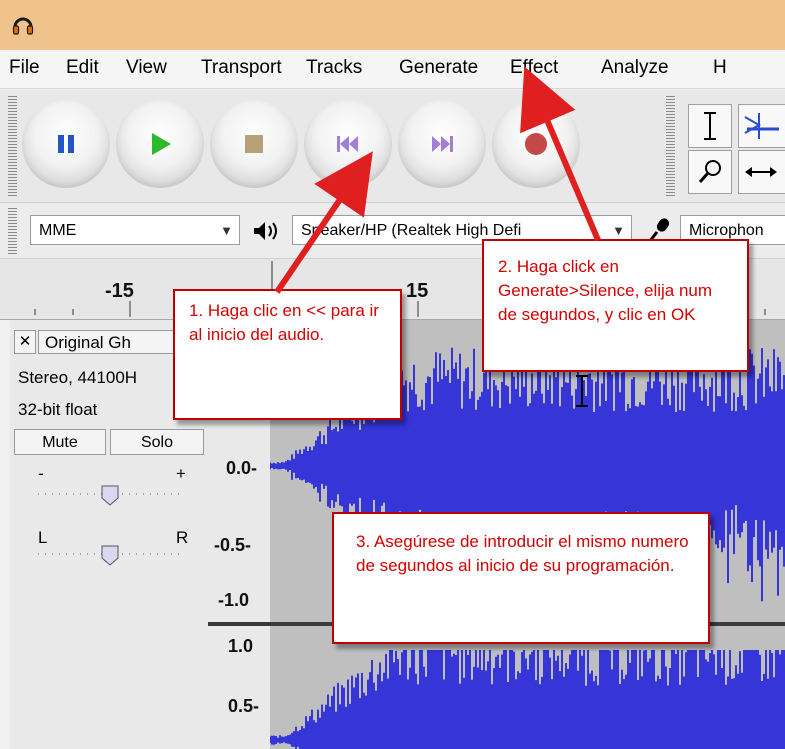  What do you see at coordinates (582, 391) in the screenshot?
I see `i-beam-cursor-icon` at bounding box center [582, 391].